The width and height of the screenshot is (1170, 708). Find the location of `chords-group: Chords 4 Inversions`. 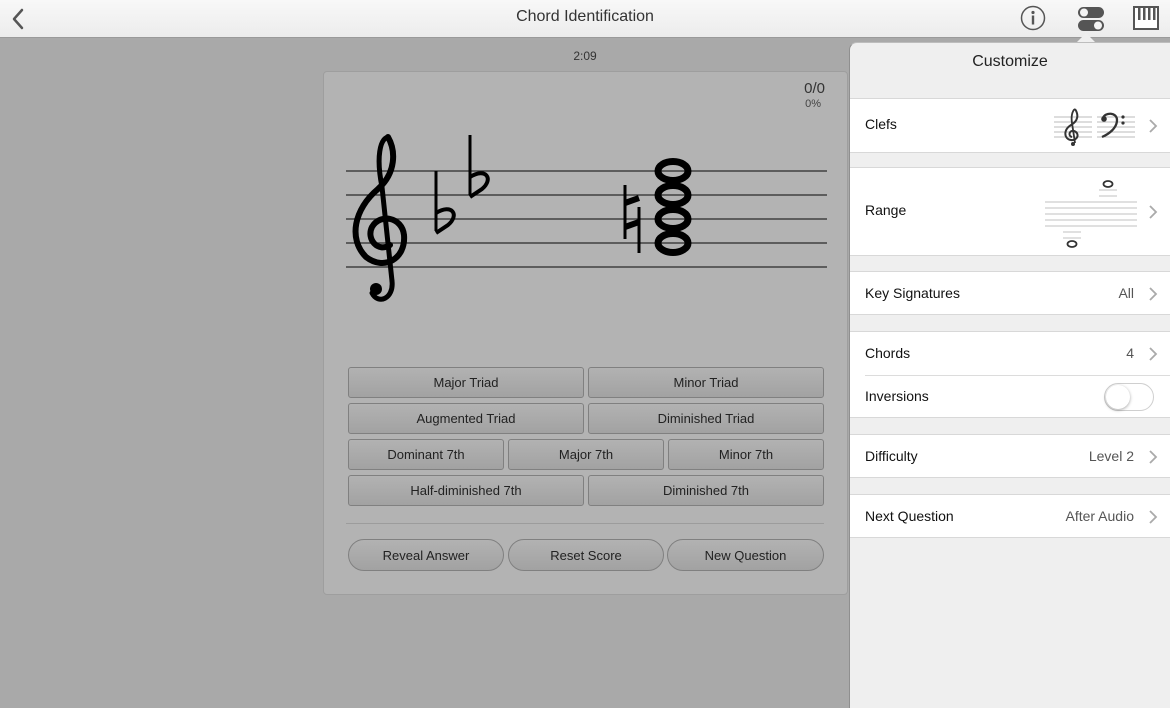

chords-group: Chords 4 Inversions is located at coordinates (1010, 374).